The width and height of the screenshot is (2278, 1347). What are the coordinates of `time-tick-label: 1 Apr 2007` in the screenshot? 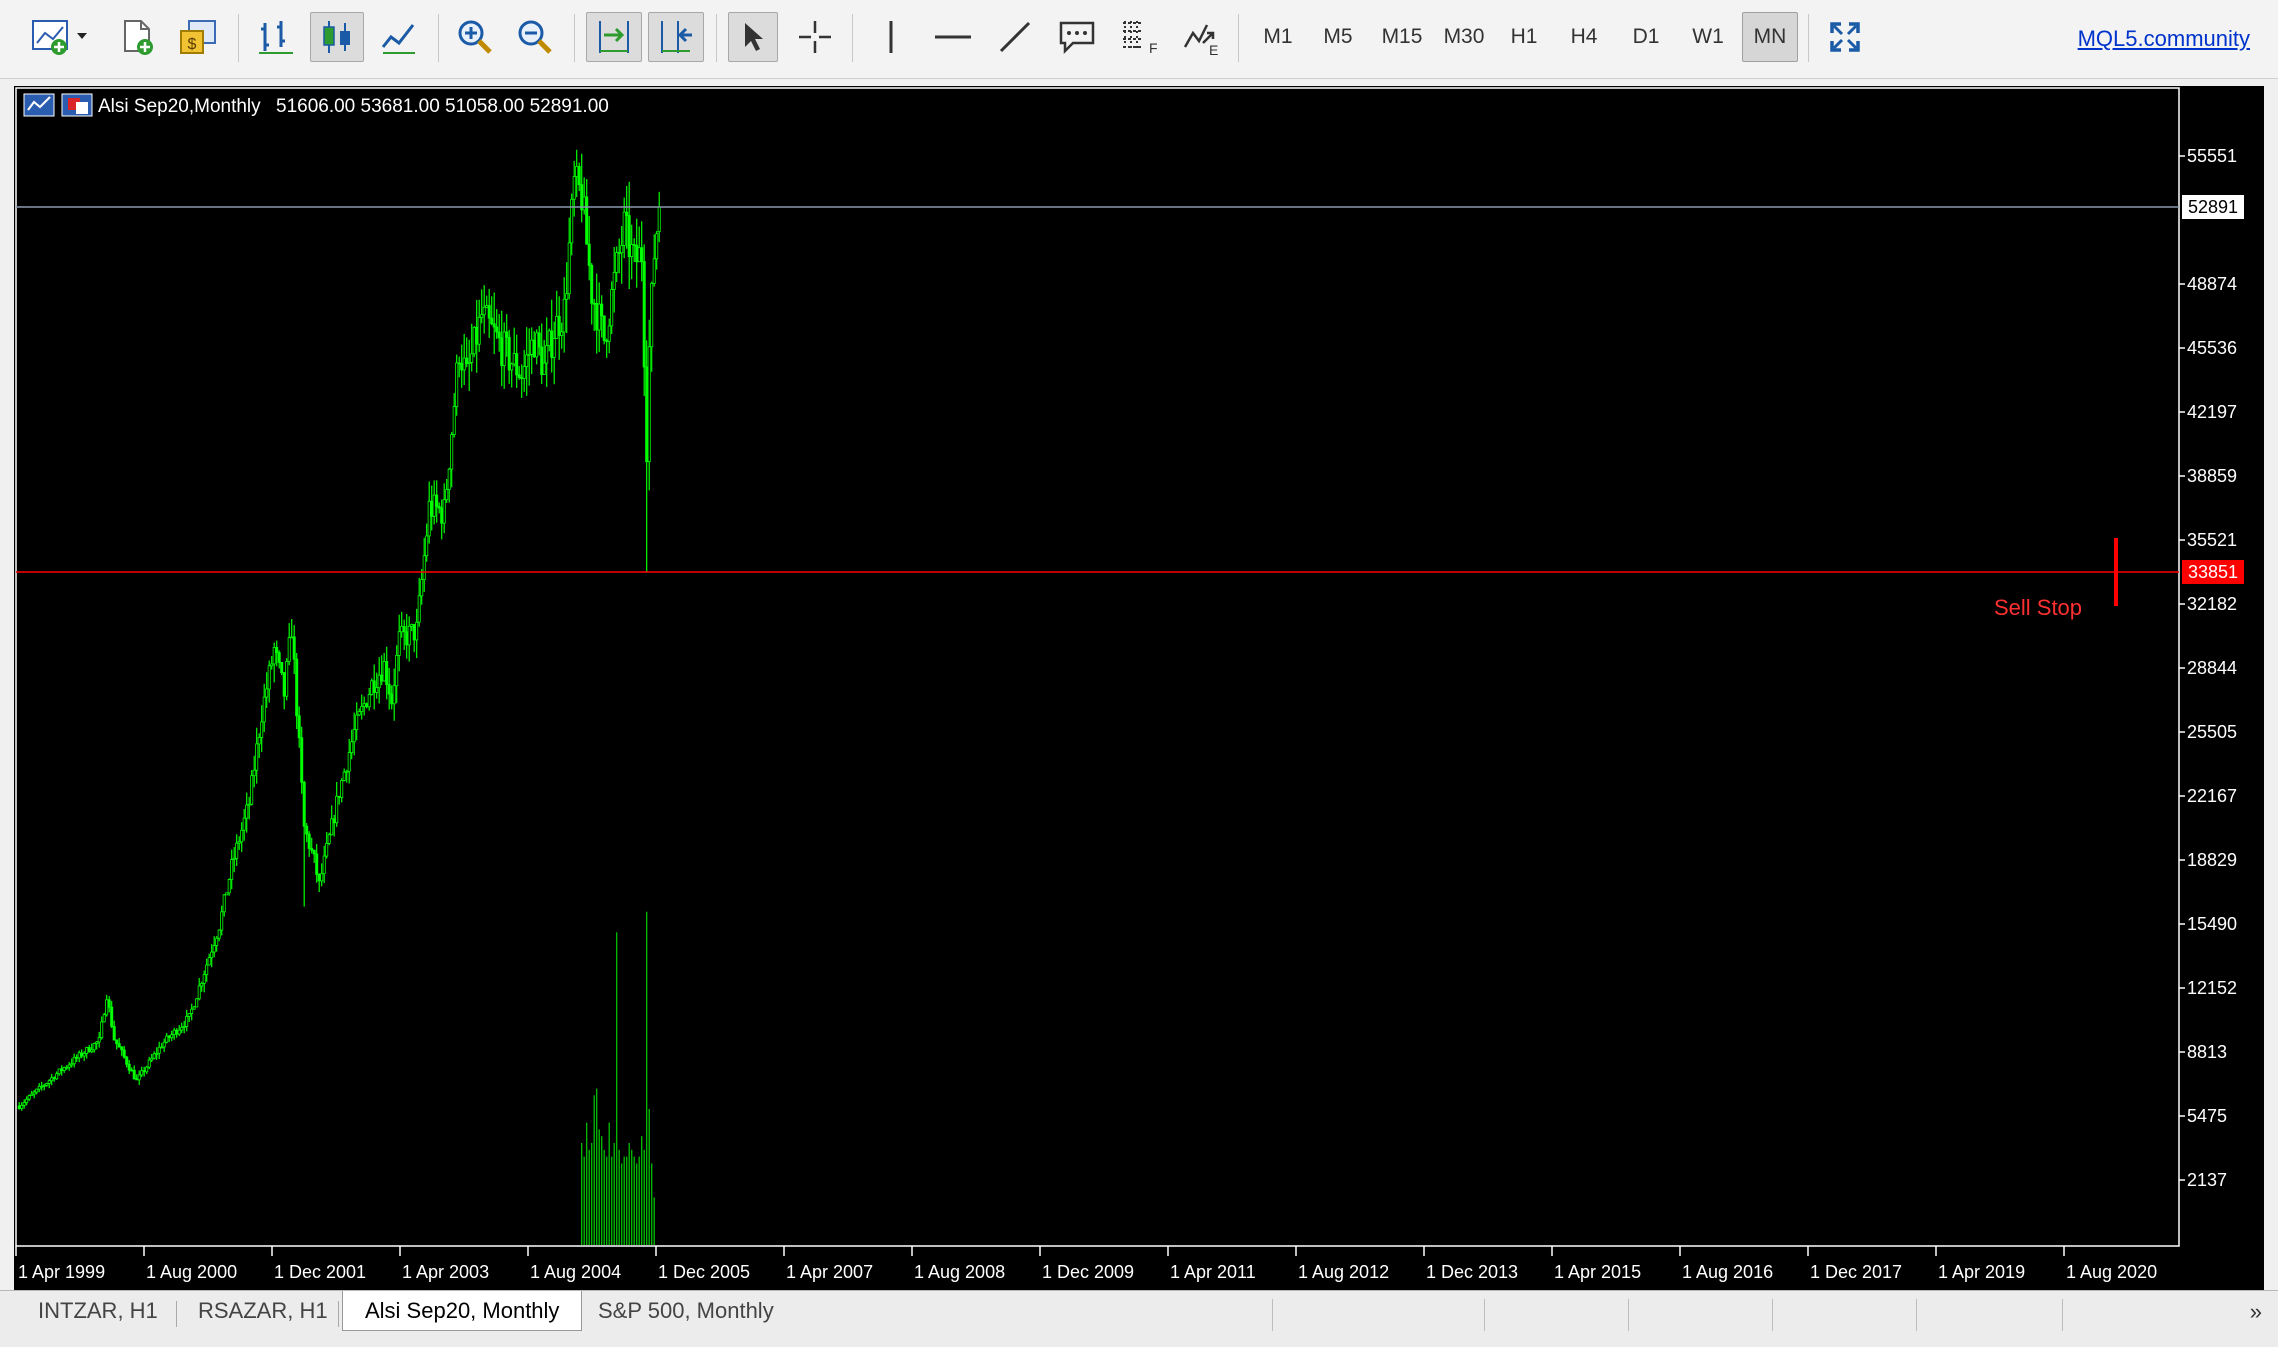 It's located at (829, 1272).